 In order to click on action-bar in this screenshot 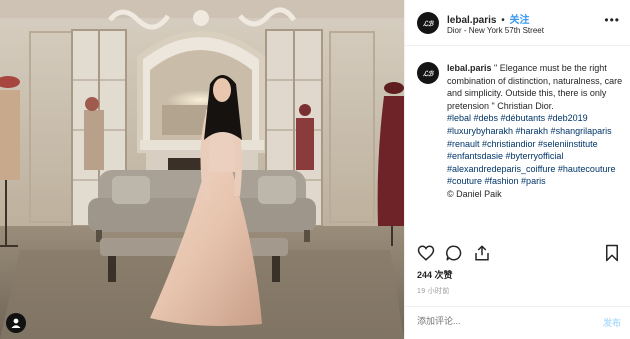, I will do `click(520, 255)`.